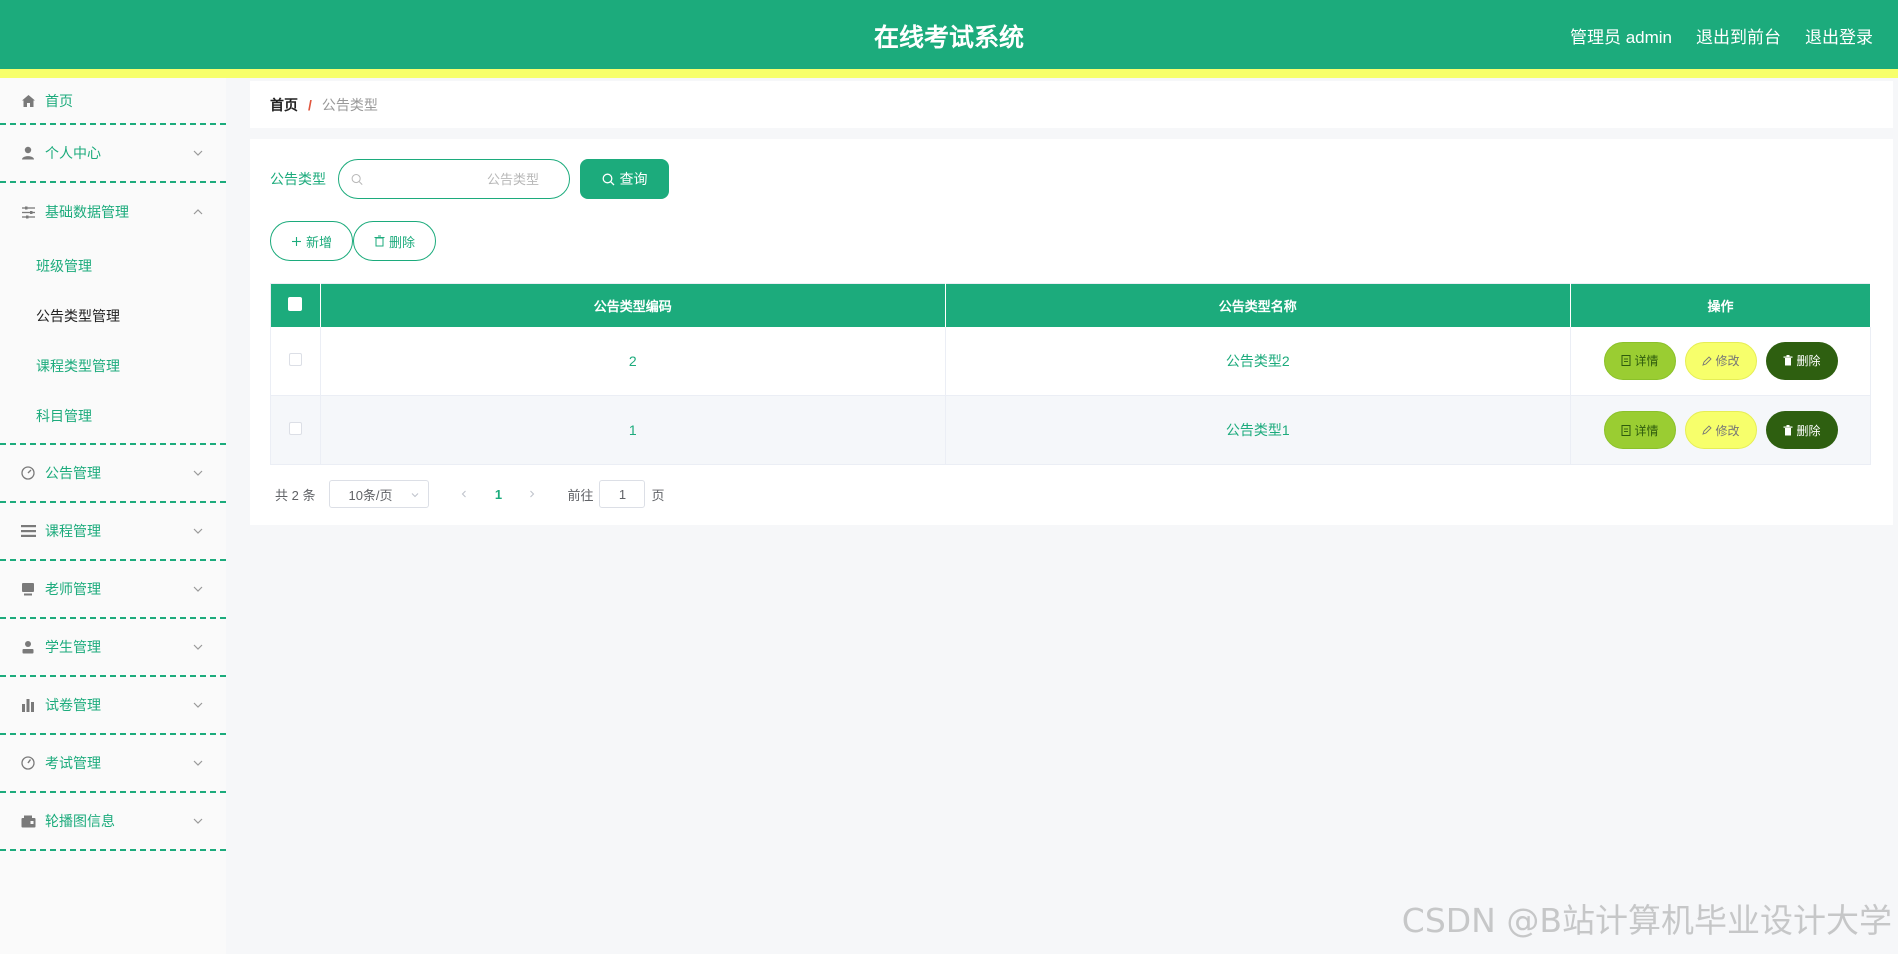  I want to click on query-button: 查询, so click(624, 179).